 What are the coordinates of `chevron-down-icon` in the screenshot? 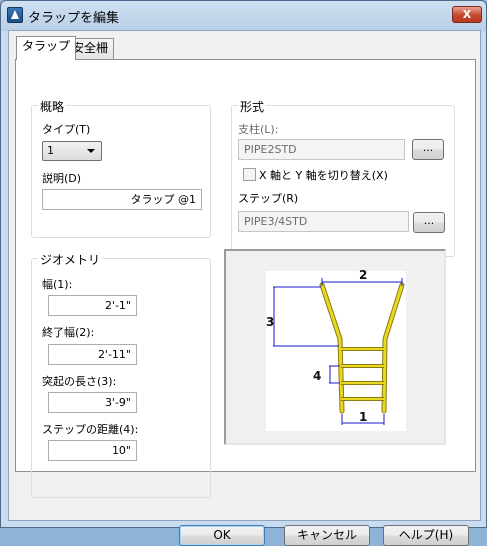 It's located at (91, 151).